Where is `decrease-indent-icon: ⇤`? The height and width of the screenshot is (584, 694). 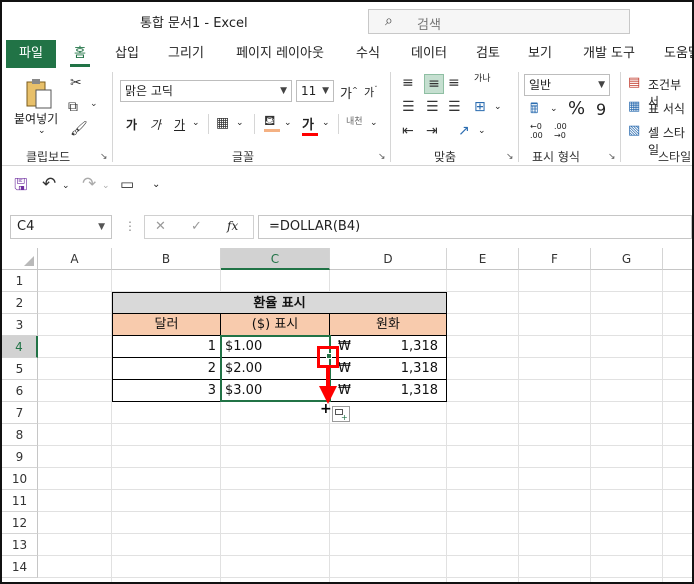 decrease-indent-icon: ⇤ is located at coordinates (408, 131).